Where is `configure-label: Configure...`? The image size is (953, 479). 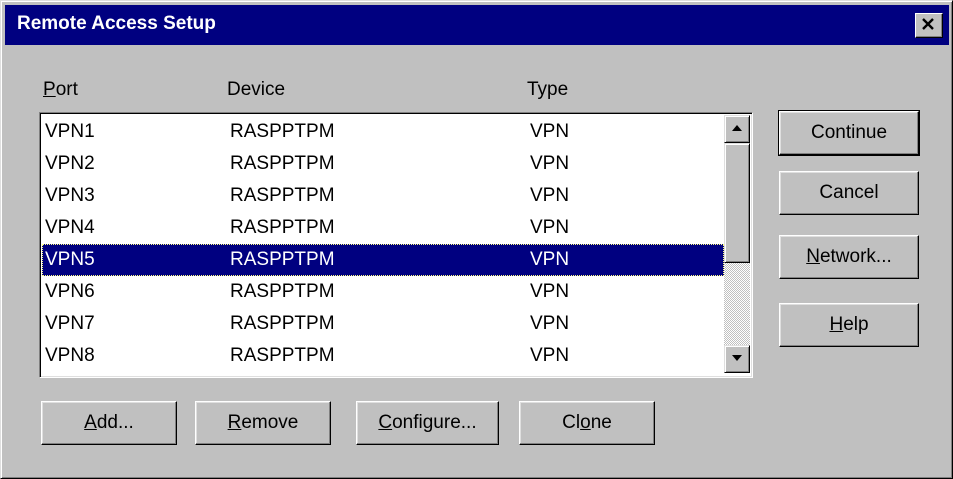 configure-label: Configure... is located at coordinates (427, 422).